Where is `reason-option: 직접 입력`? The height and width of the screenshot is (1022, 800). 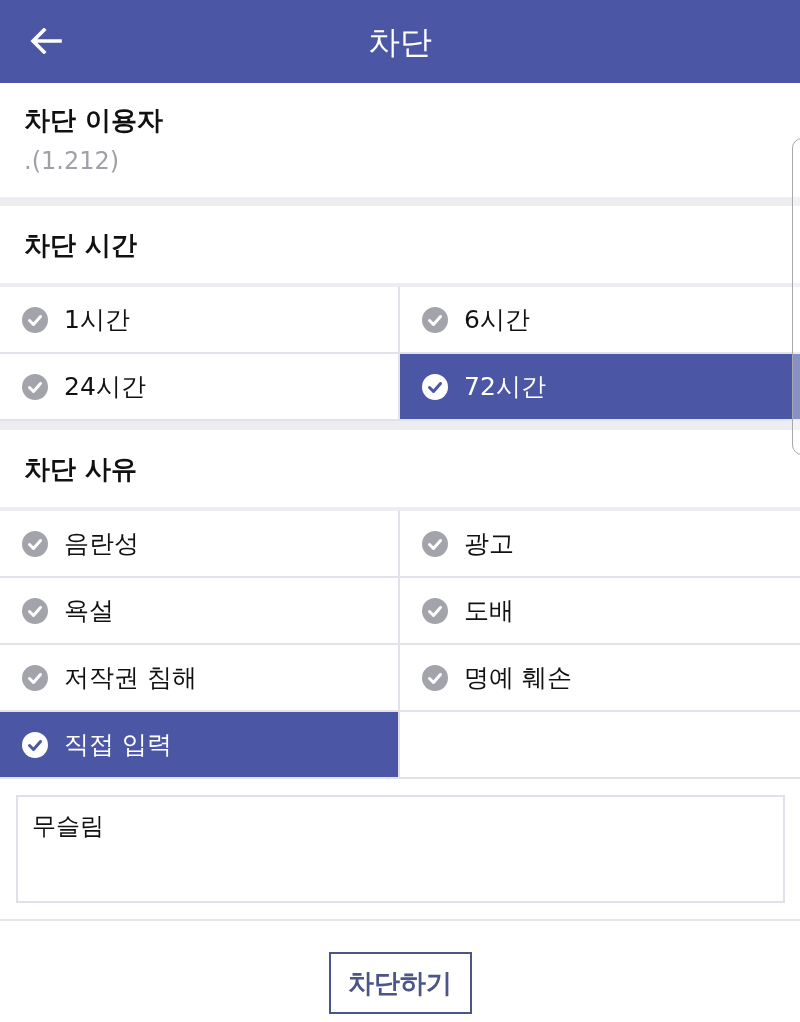
reason-option: 직접 입력 is located at coordinates (200, 745).